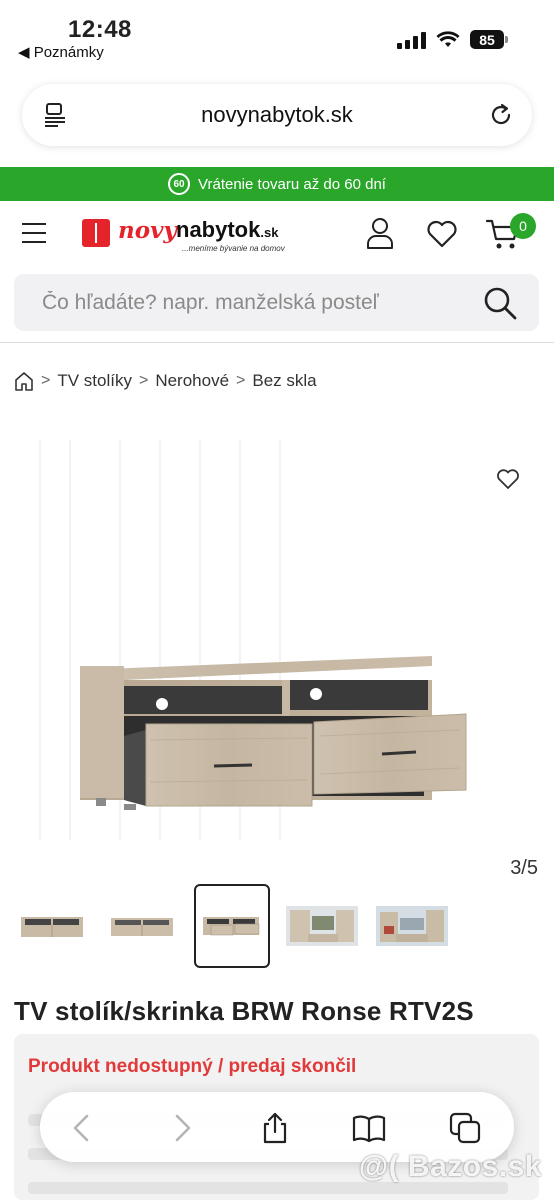 This screenshot has width=554, height=1200. Describe the element at coordinates (233, 248) in the screenshot. I see `logo-tagline: ...meníme bývanie na domov` at that location.